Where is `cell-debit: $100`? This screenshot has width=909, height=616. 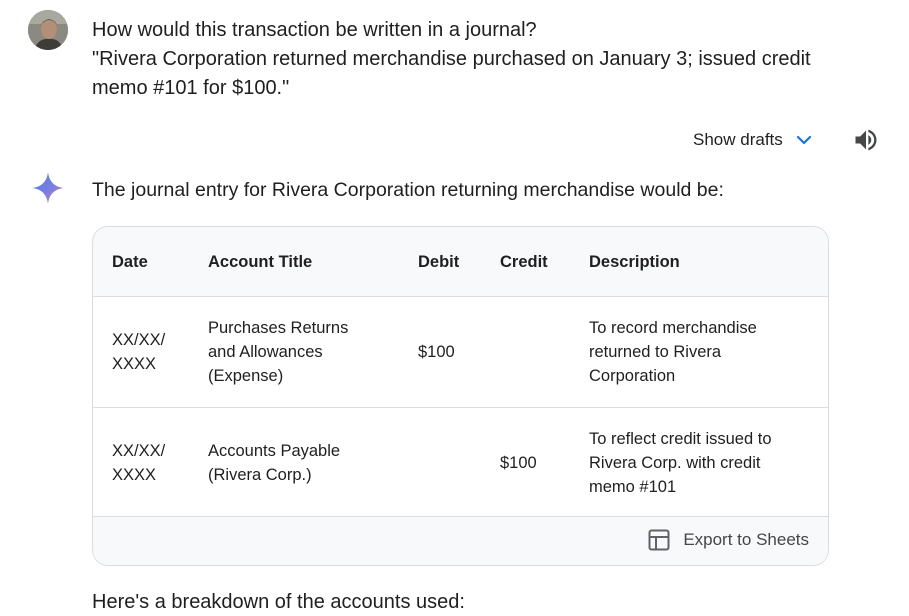 cell-debit: $100 is located at coordinates (440, 352).